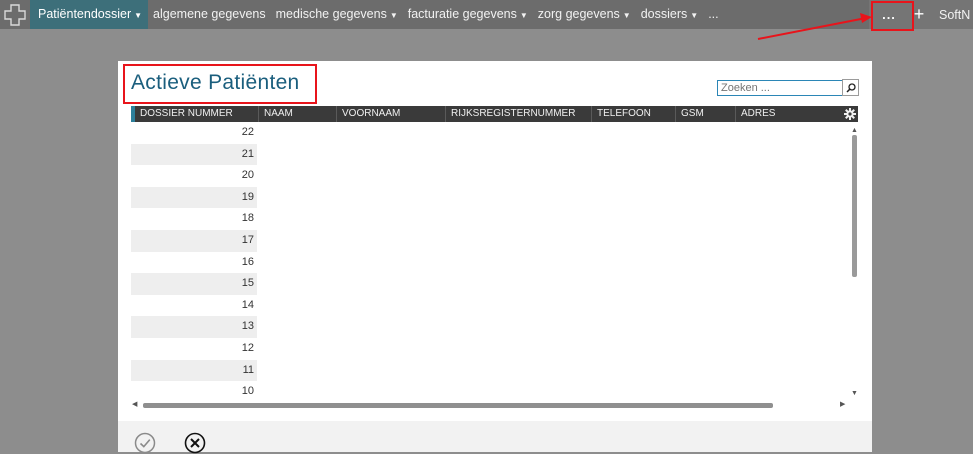 The width and height of the screenshot is (973, 454). Describe the element at coordinates (842, 404) in the screenshot. I see `scroll-right-icon: ▶` at that location.